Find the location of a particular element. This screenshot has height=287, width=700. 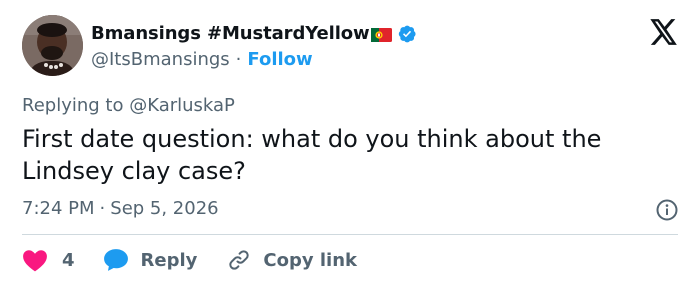

heart-icon is located at coordinates (35, 261).